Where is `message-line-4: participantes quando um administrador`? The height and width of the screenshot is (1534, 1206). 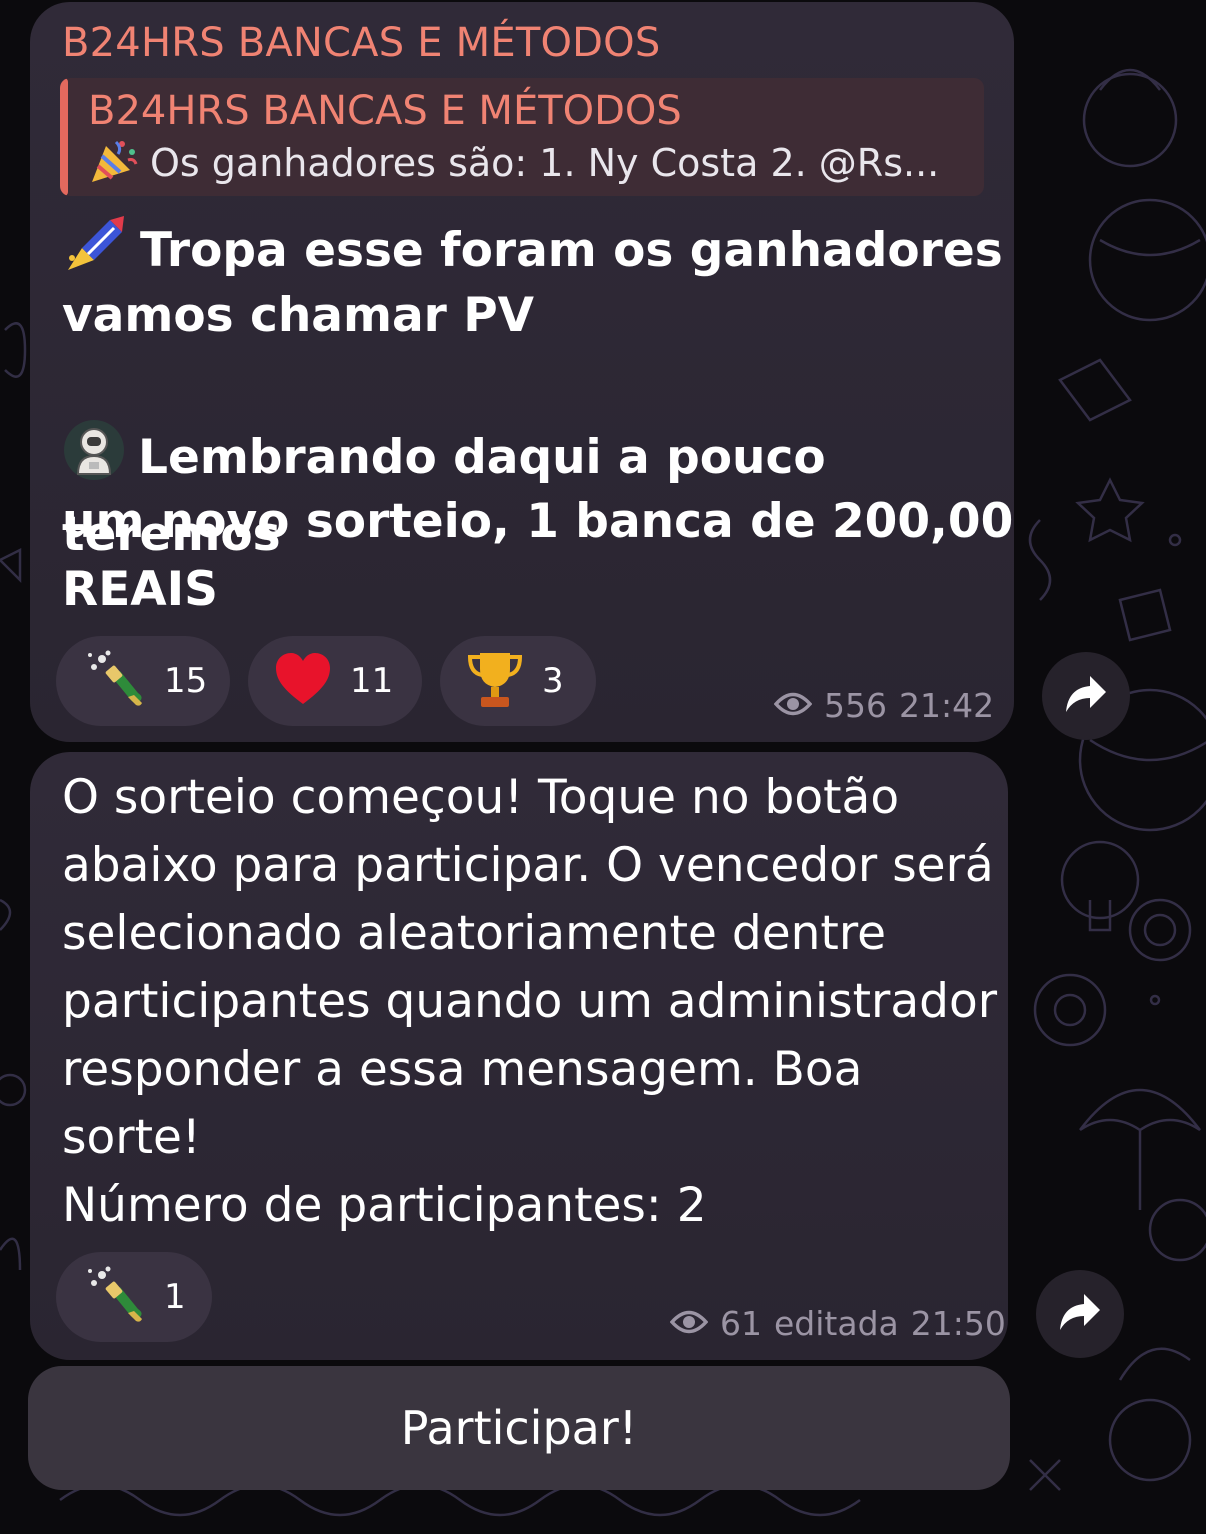 message-line-4: participantes quando um administrador is located at coordinates (530, 1001).